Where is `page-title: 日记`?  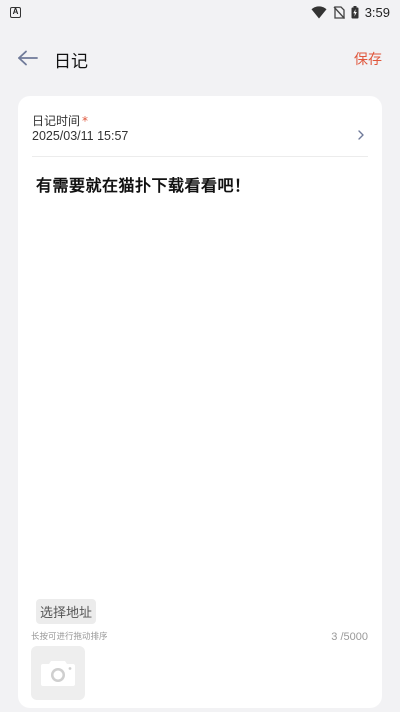
page-title: 日记 is located at coordinates (71, 62).